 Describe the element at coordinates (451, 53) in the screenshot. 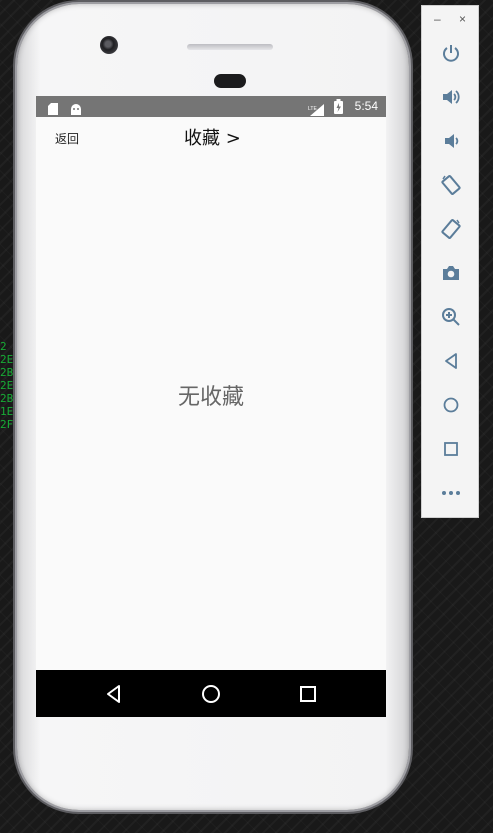

I see `power-icon` at that location.